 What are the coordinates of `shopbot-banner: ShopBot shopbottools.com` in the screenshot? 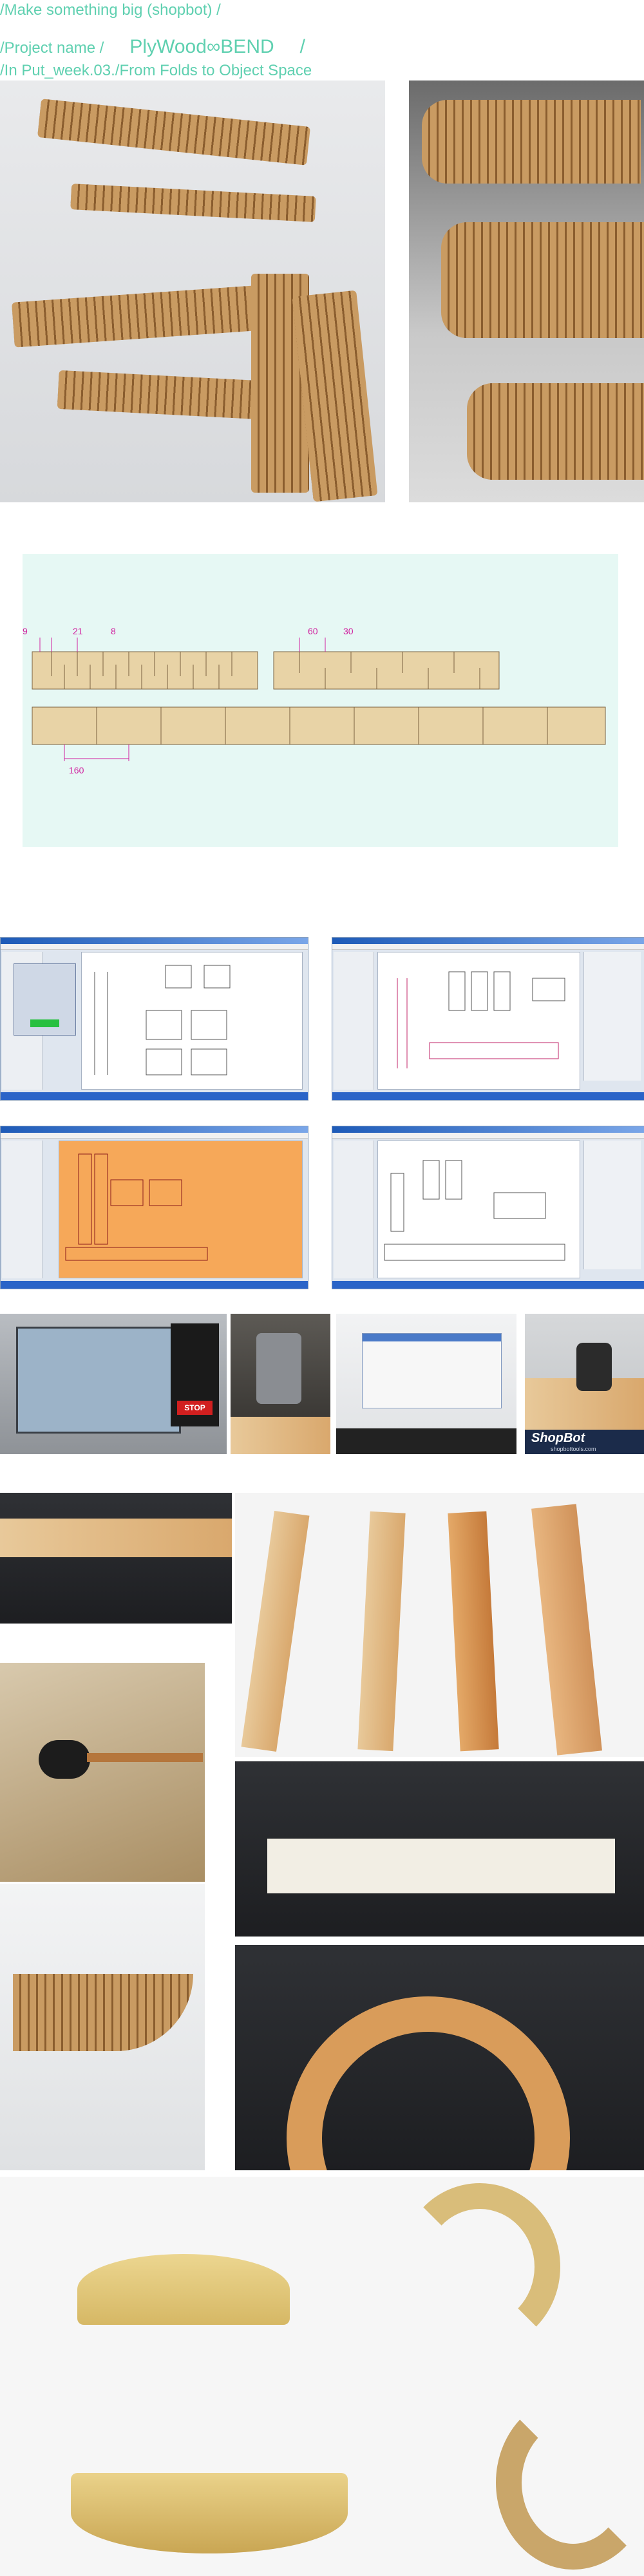 It's located at (585, 1442).